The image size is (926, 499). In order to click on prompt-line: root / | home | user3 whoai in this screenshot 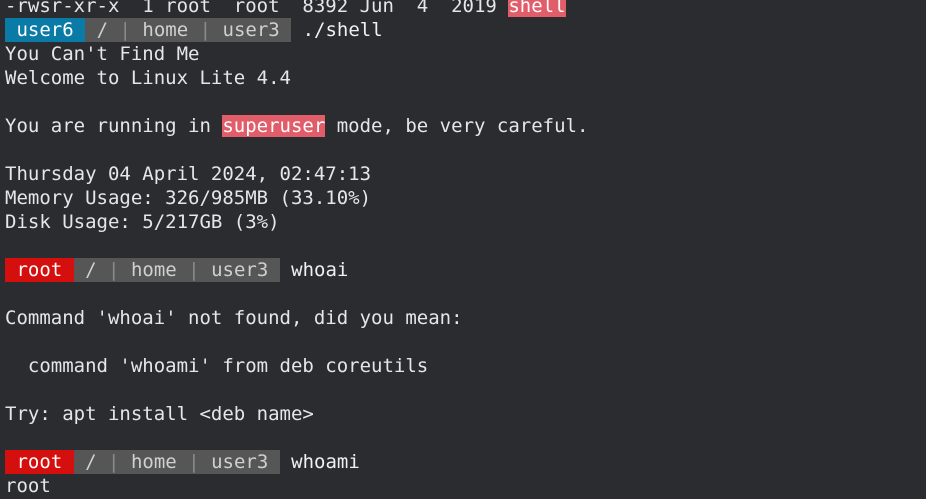, I will do `click(463, 270)`.